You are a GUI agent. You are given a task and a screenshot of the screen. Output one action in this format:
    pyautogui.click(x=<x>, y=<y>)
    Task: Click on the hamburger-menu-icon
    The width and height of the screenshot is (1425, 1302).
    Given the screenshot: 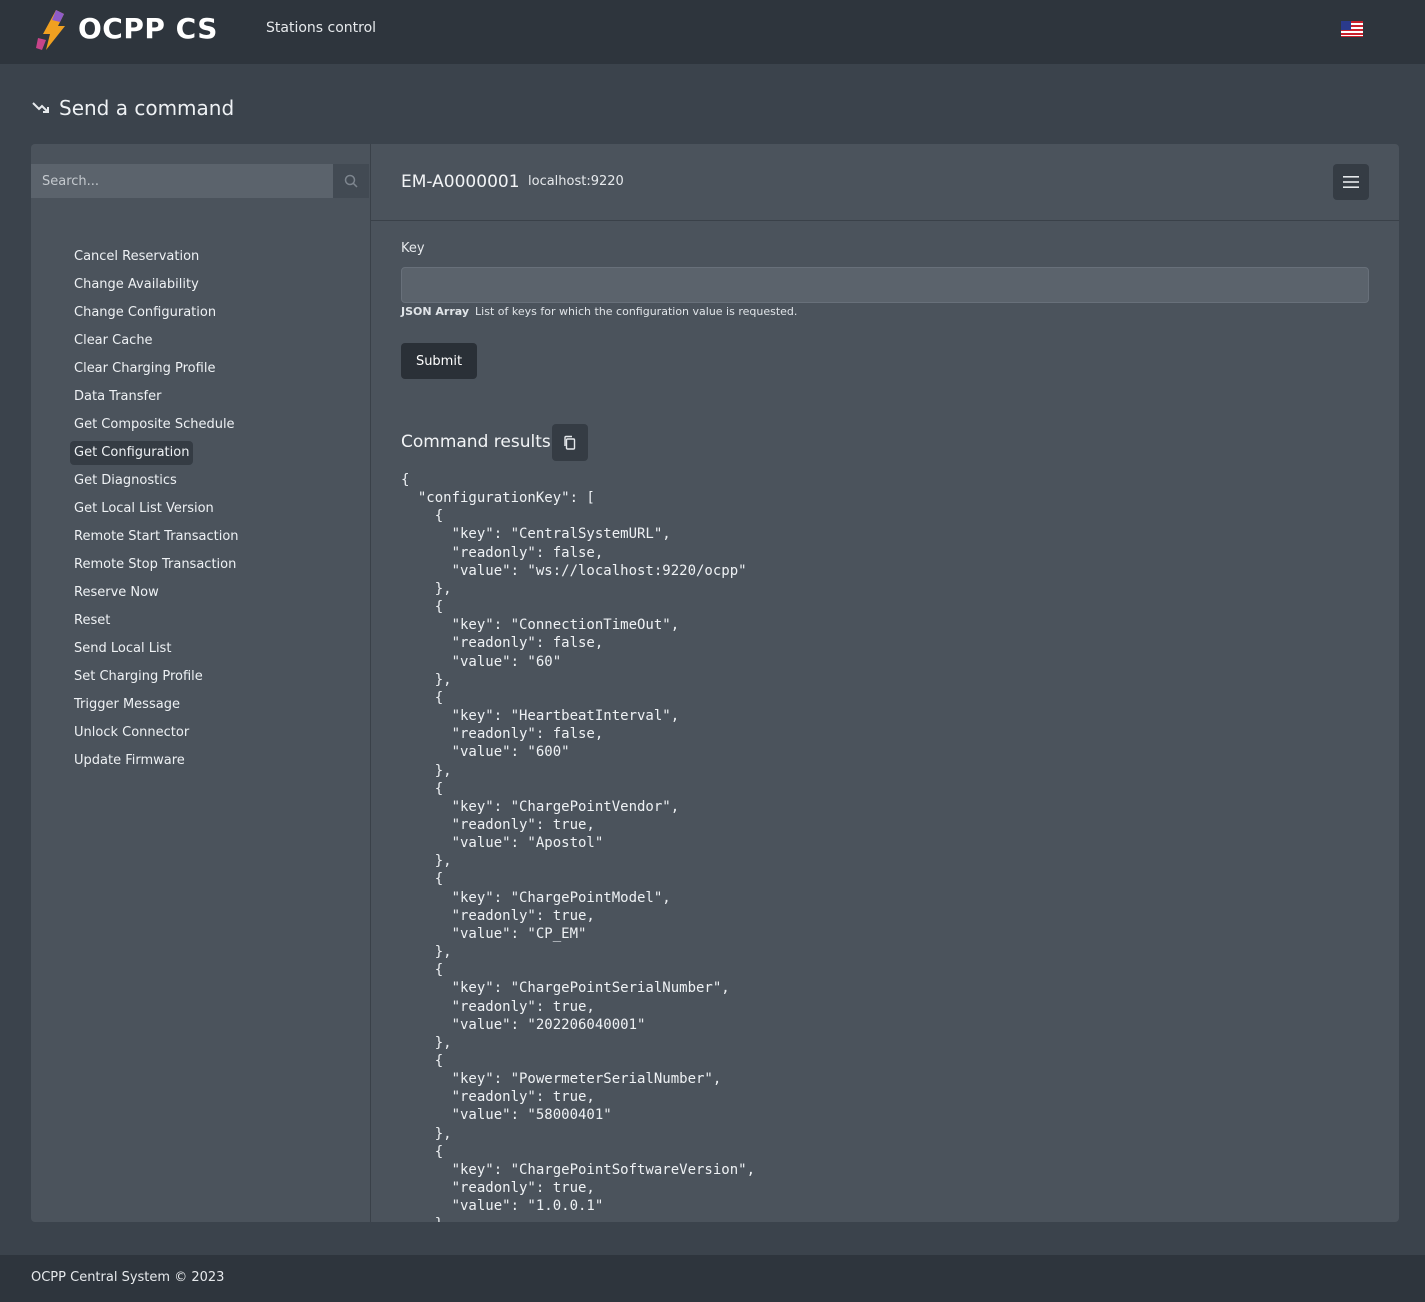 What is the action you would take?
    pyautogui.click(x=1351, y=182)
    